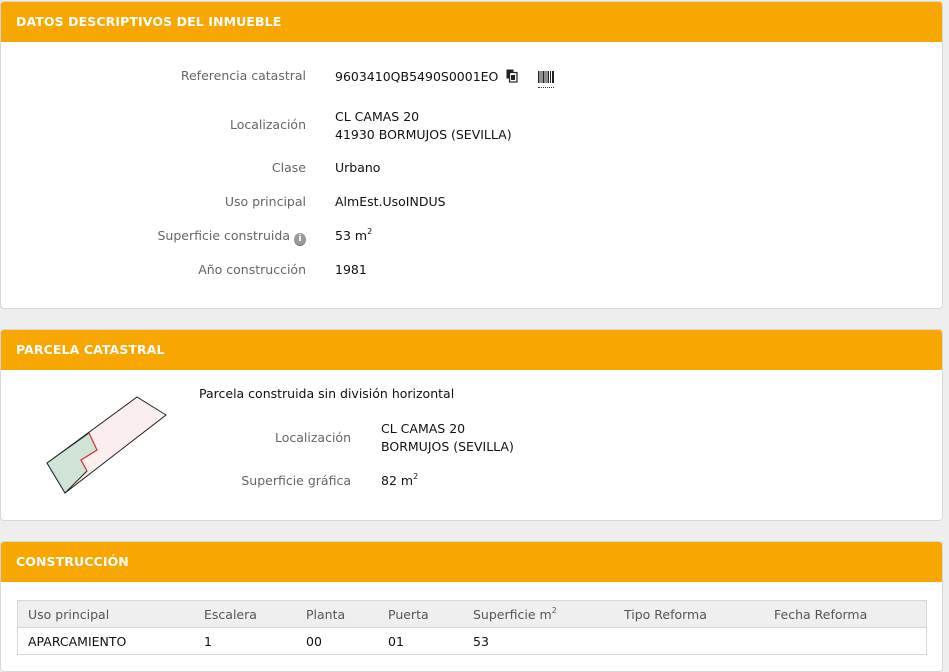 Image resolution: width=949 pixels, height=672 pixels. I want to click on col-superficie-wrap: Superficie m2, so click(538, 614).